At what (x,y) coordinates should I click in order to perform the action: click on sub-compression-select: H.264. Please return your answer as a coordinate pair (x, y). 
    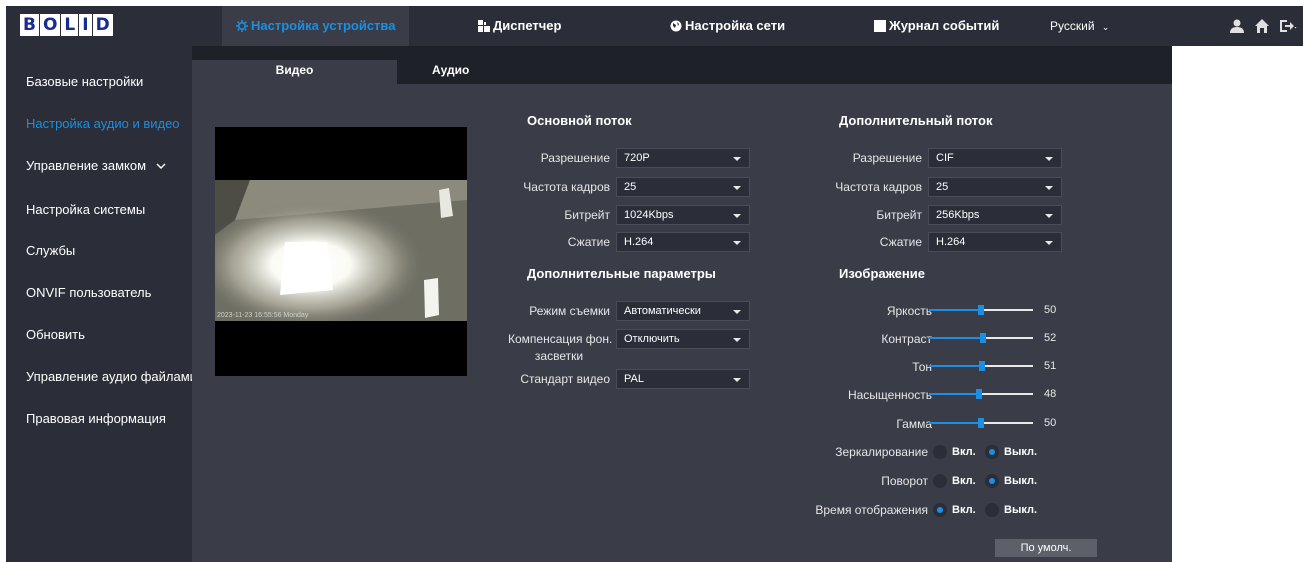
    Looking at the image, I should click on (995, 242).